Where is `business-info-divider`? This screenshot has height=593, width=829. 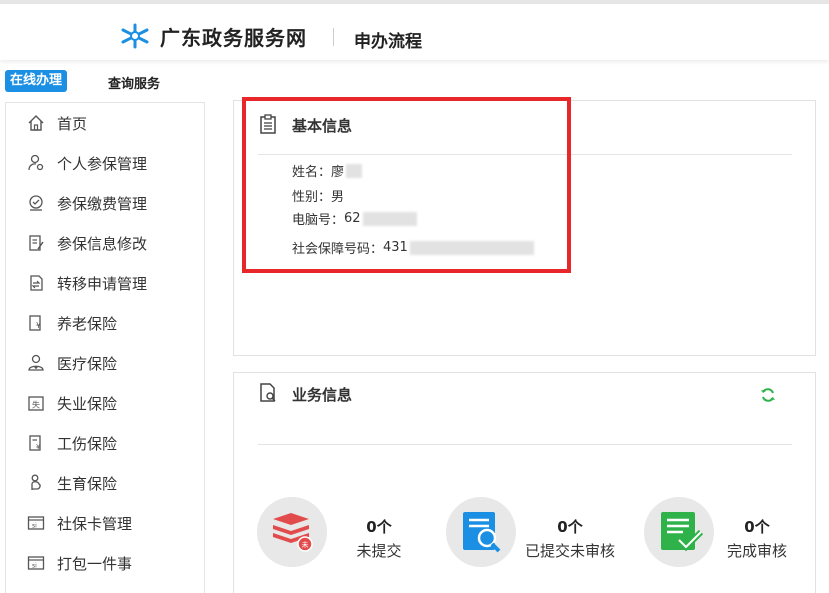
business-info-divider is located at coordinates (525, 444).